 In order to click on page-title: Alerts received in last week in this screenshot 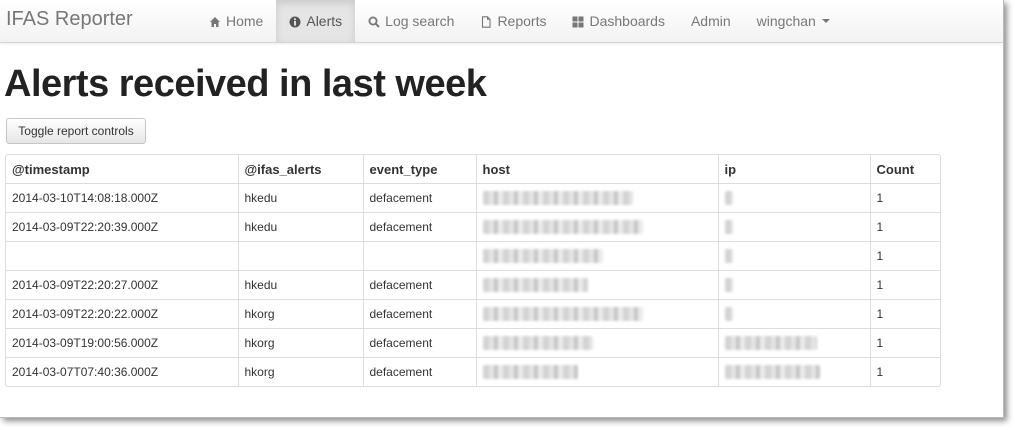, I will do `click(245, 84)`.